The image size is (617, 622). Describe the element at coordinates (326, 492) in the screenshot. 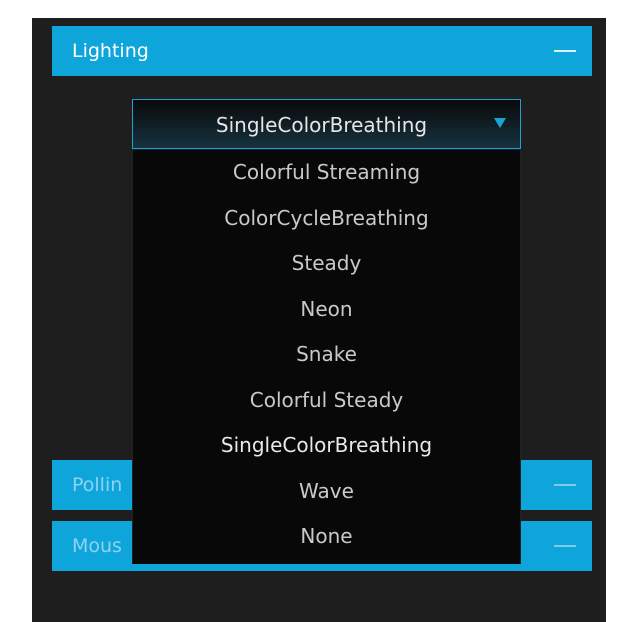

I see `option-wave: Wave` at that location.